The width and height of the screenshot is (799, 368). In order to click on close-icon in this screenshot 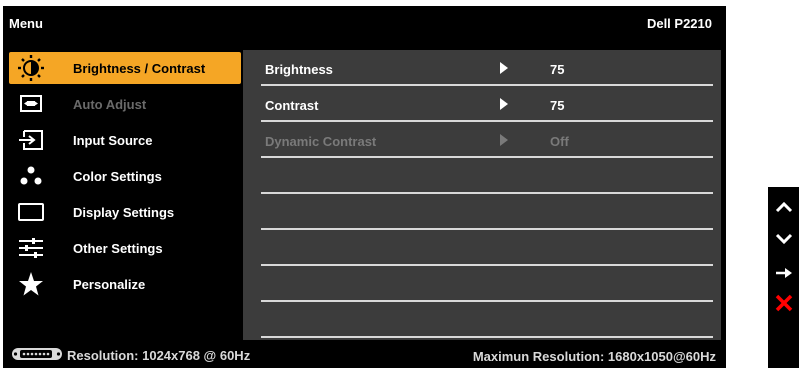, I will do `click(784, 303)`.